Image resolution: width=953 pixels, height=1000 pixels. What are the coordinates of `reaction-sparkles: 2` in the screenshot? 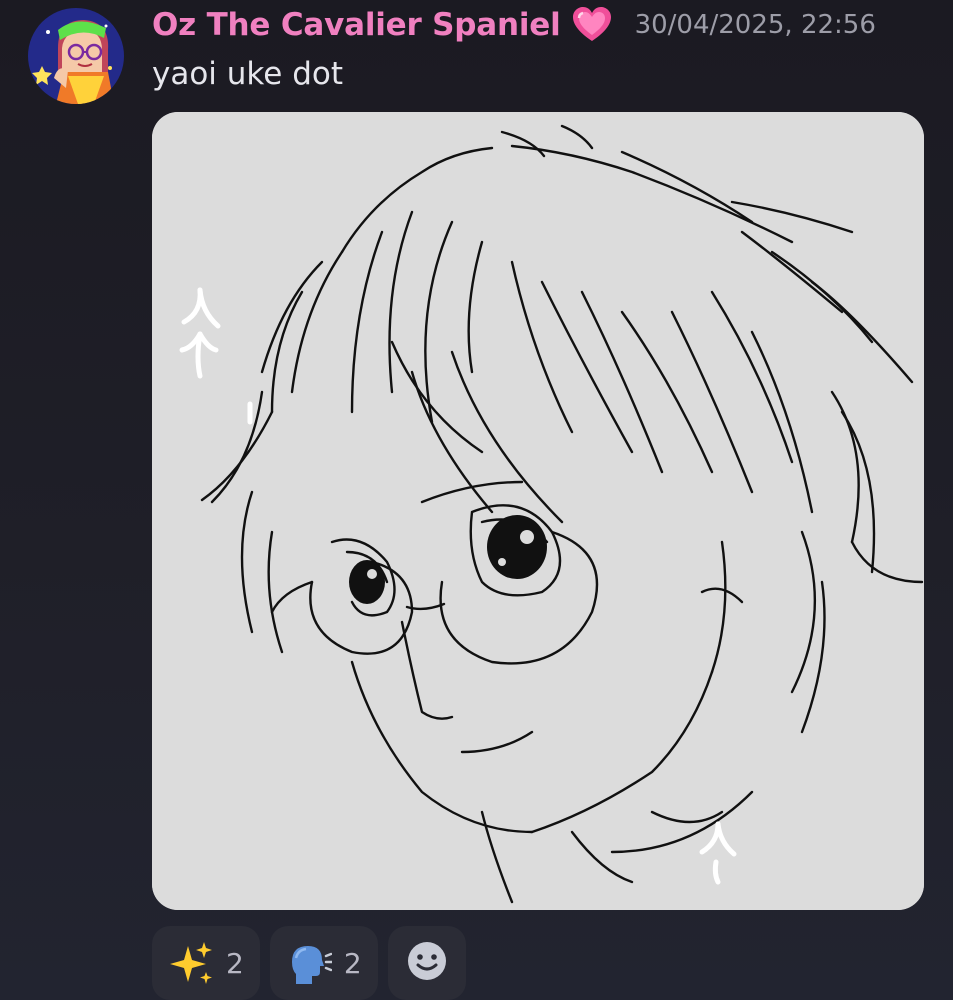 It's located at (206, 963).